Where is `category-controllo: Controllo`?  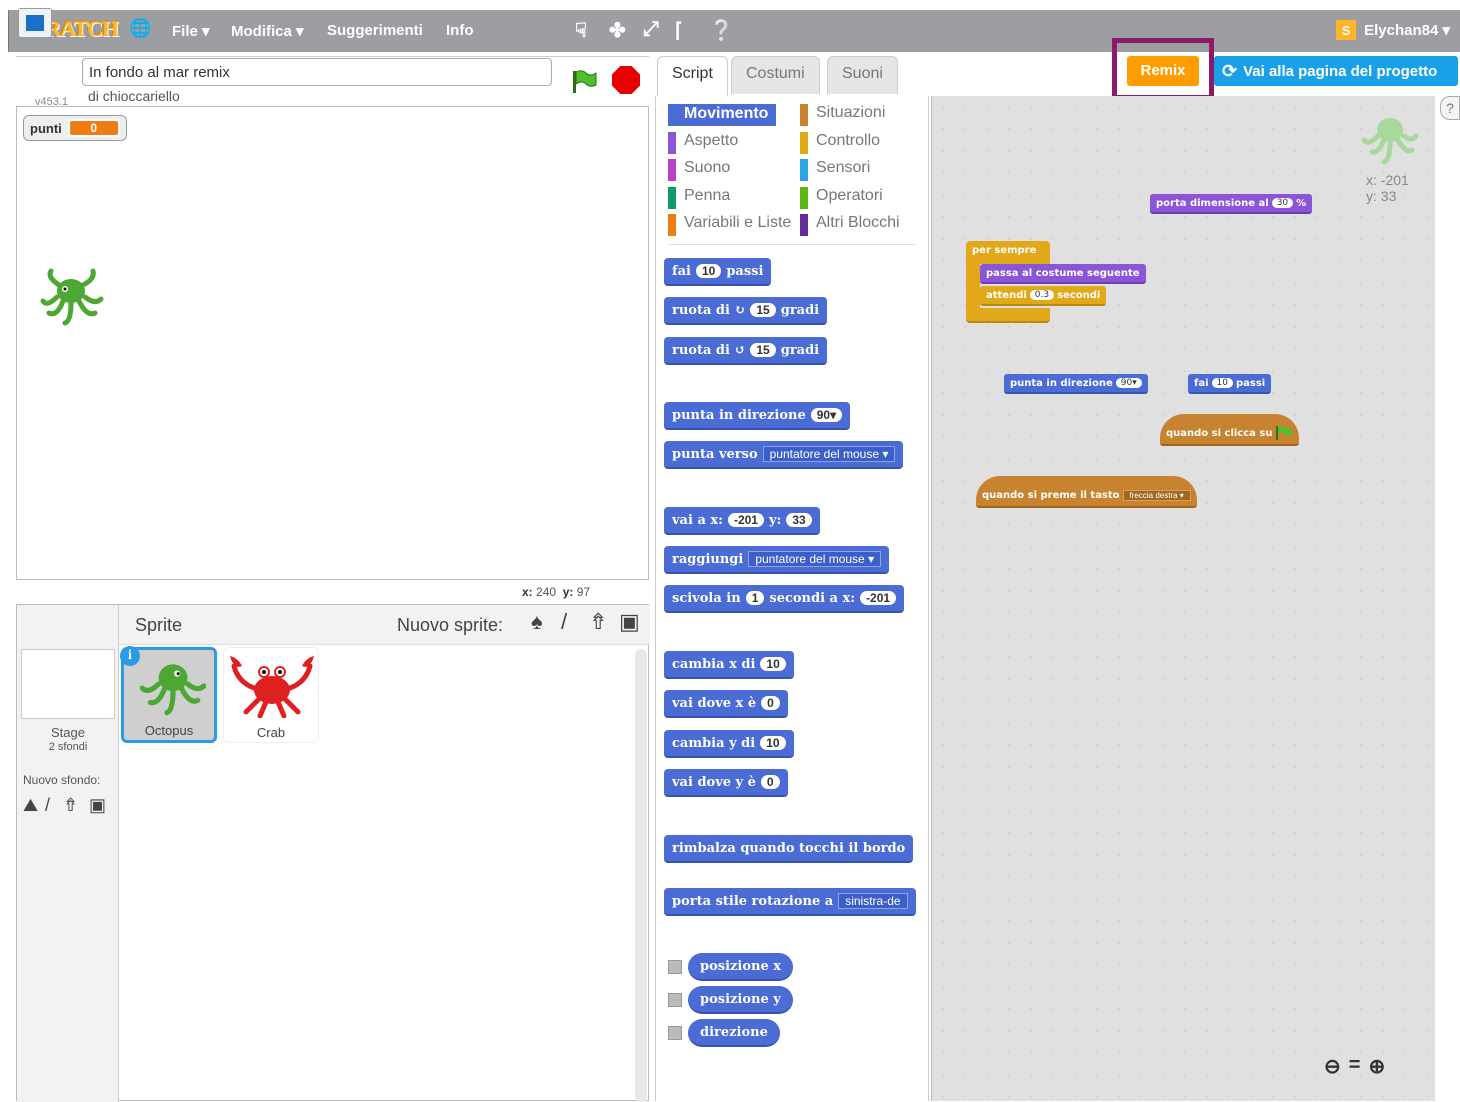 category-controllo: Controllo is located at coordinates (840, 143).